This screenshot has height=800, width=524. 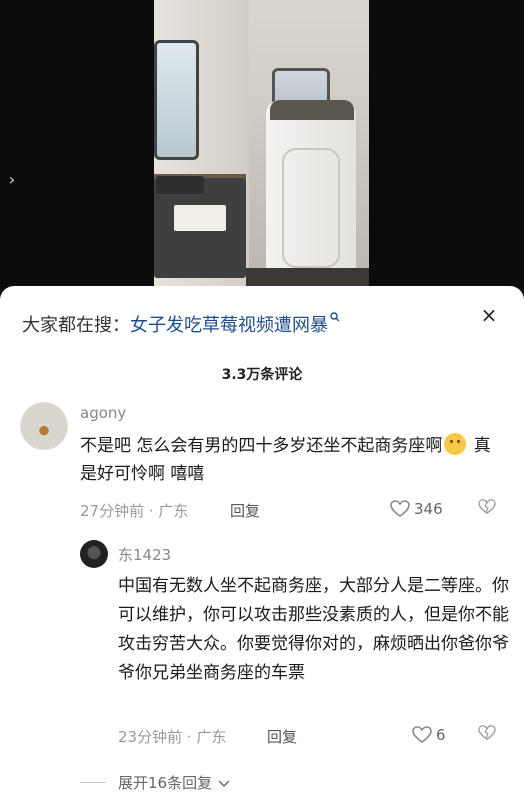 What do you see at coordinates (165, 783) in the screenshot?
I see `expand-replies-label: 展开16条回复` at bounding box center [165, 783].